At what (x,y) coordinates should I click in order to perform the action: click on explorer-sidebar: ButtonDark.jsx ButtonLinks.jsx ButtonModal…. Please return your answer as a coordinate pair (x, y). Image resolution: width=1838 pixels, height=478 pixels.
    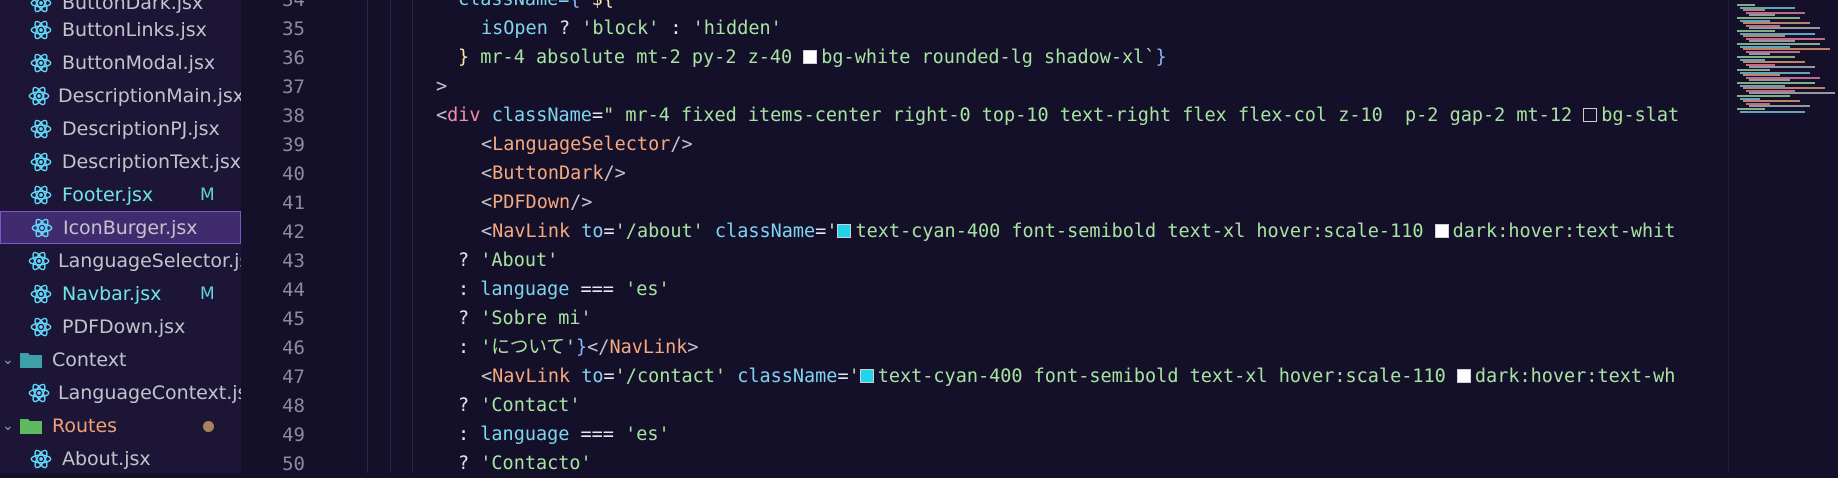
    Looking at the image, I should click on (120, 236).